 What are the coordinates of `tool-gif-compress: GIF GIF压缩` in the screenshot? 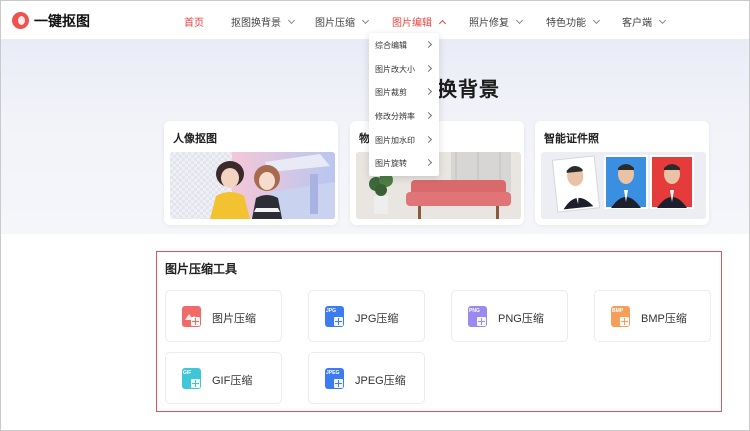 It's located at (223, 378).